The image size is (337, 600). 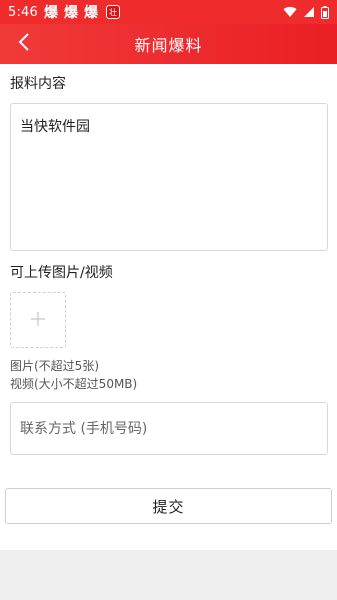 What do you see at coordinates (290, 12) in the screenshot?
I see `wifi-icon` at bounding box center [290, 12].